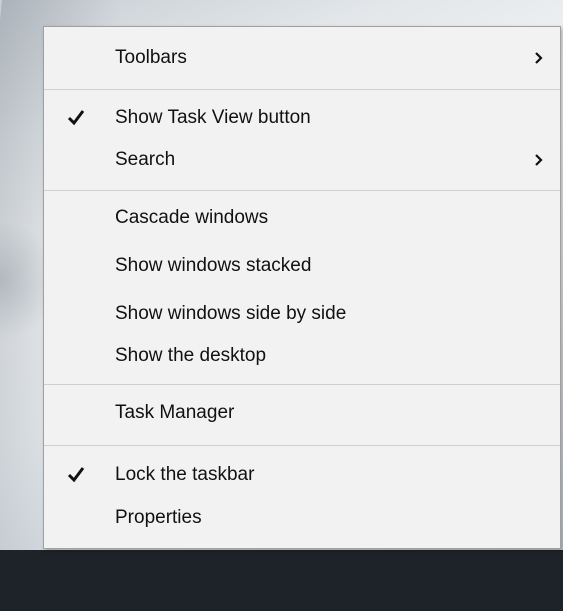 The width and height of the screenshot is (563, 611). I want to click on menu-item-properties: Properties, so click(302, 518).